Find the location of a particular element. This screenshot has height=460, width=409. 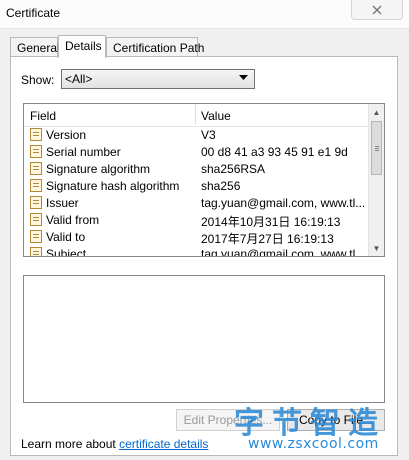

vertical-scrollbar: ▲ ▼ is located at coordinates (376, 180).